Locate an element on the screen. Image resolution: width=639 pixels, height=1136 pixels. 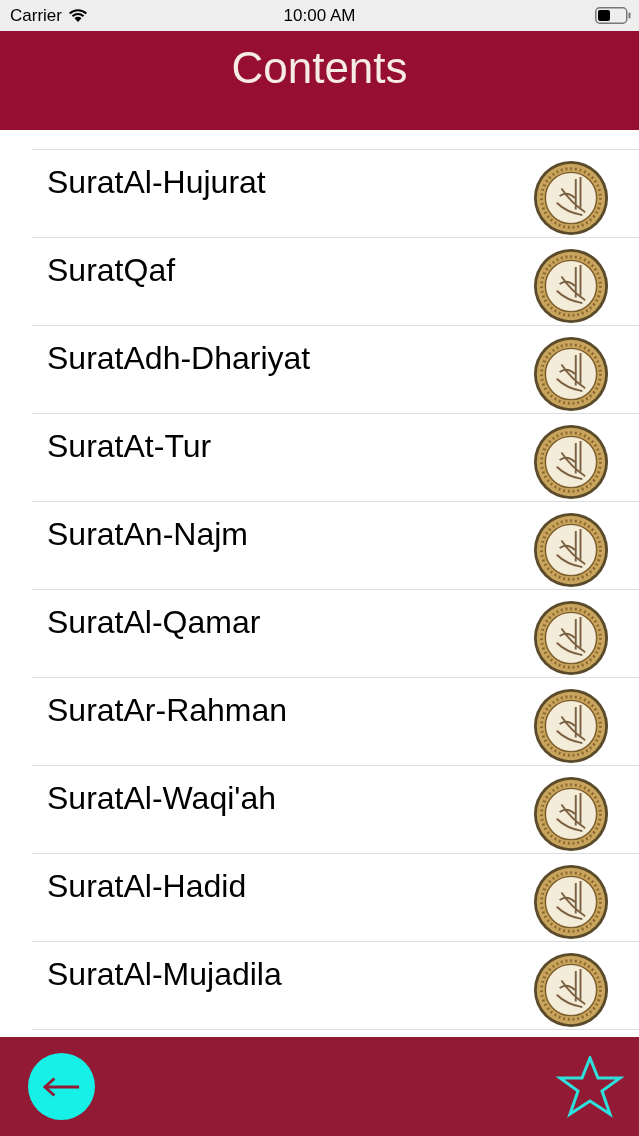
list-item: SuratAl-Hadid is located at coordinates (335, 898).